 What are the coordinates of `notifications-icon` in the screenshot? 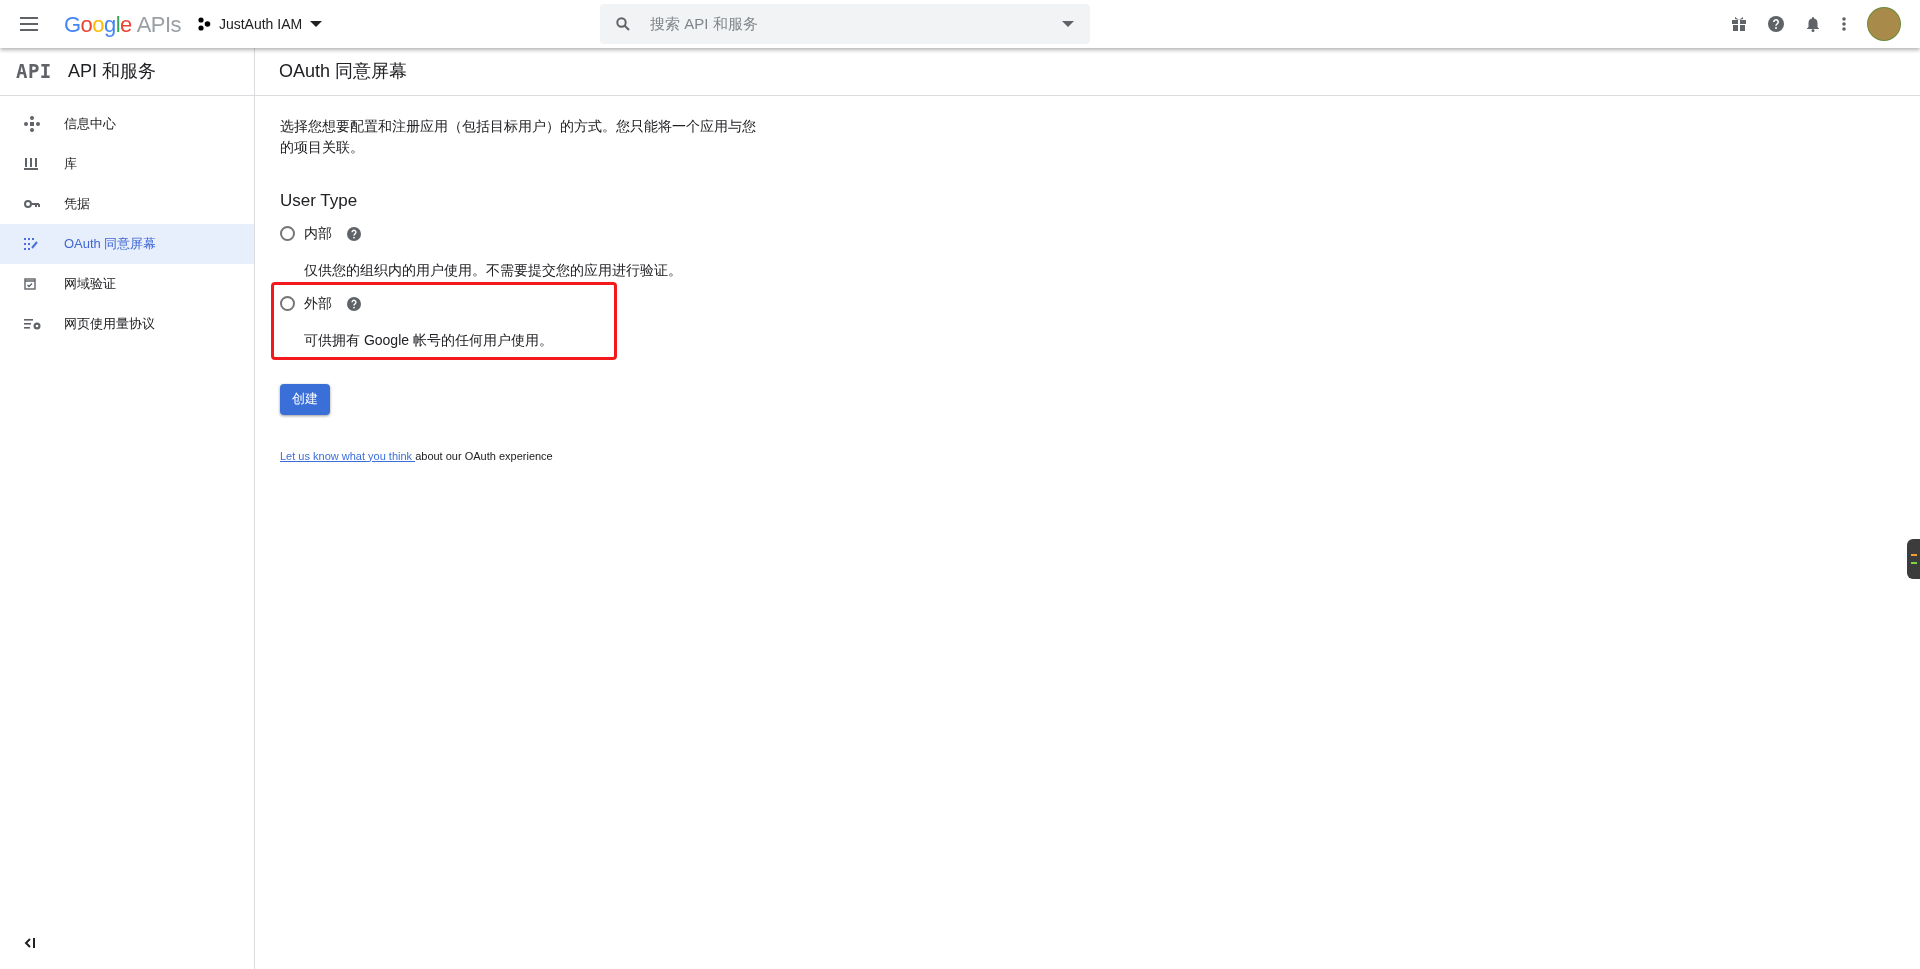 It's located at (1813, 24).